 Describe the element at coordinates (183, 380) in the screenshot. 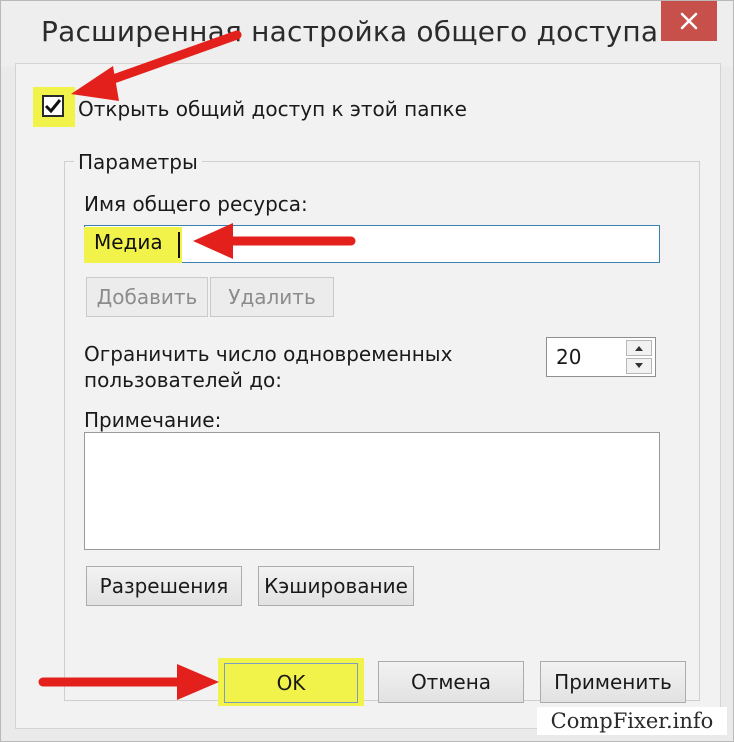

I see `limit-label-line2: пользователей до:` at that location.